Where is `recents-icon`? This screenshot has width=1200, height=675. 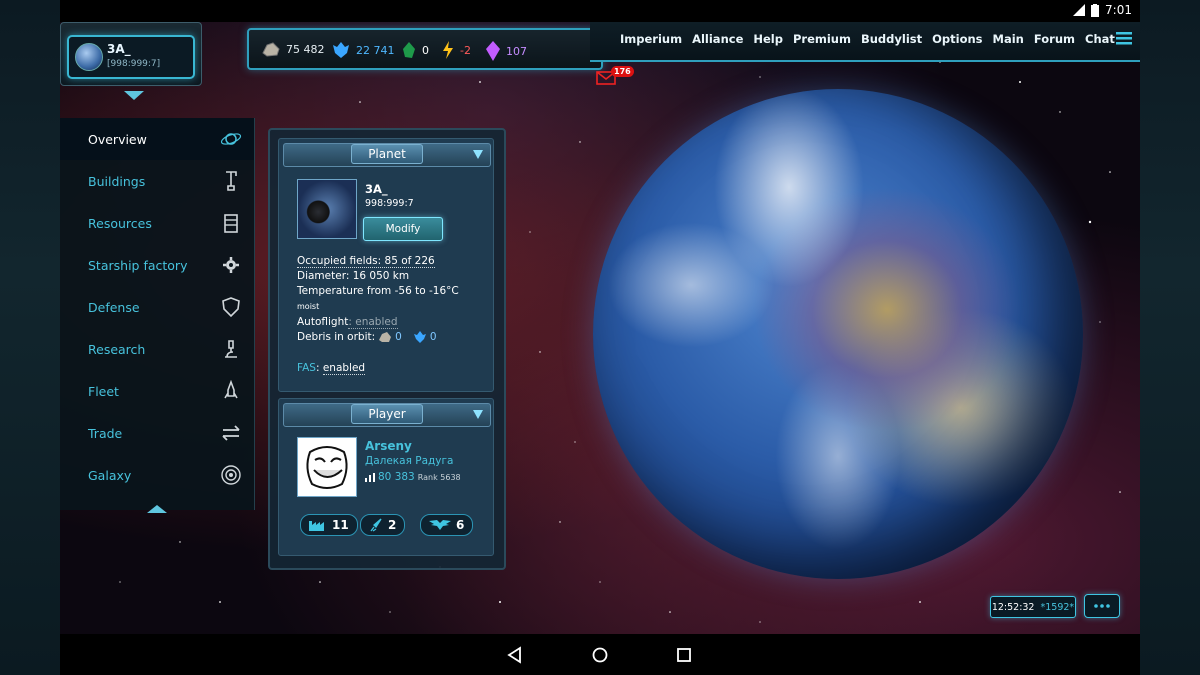
recents-icon is located at coordinates (684, 655).